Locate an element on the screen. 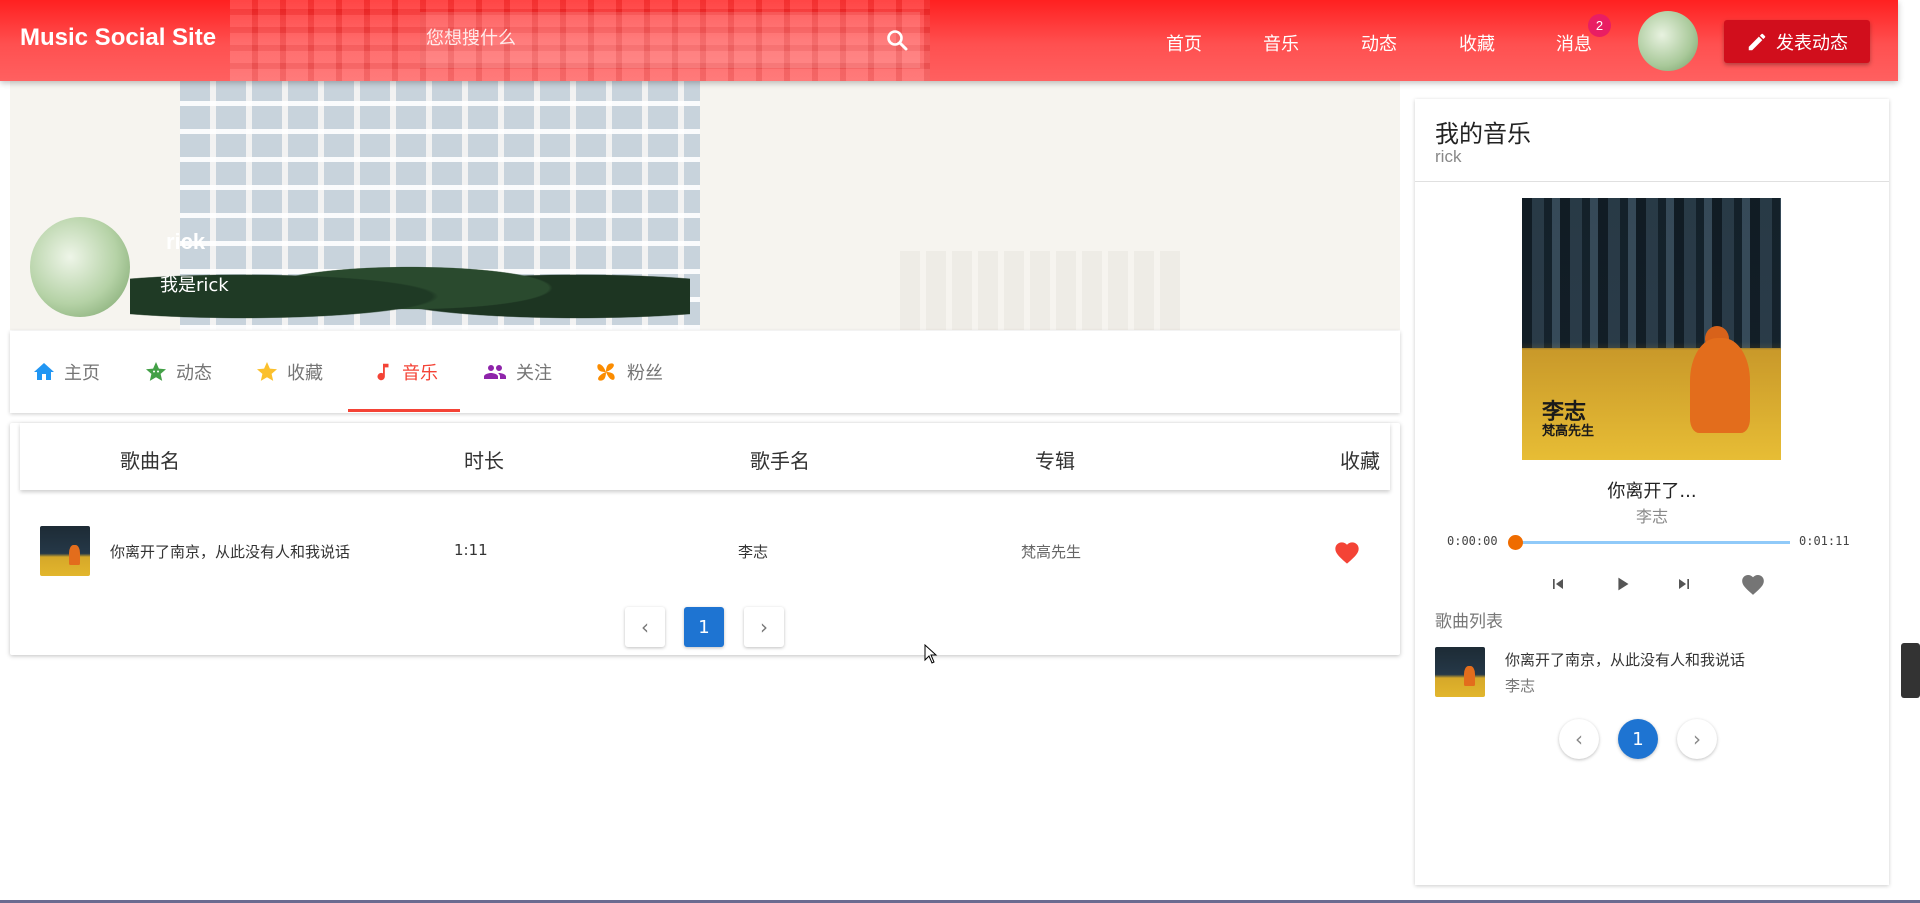 This screenshot has height=903, width=1920. now-playing-artist: 李志 is located at coordinates (1651, 516).